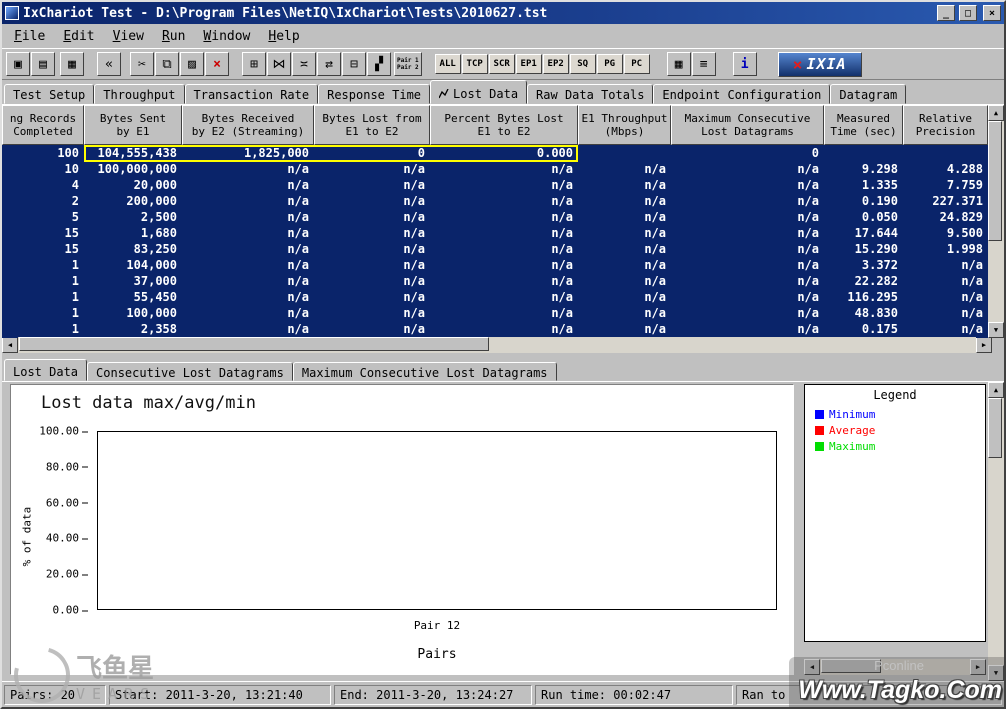 The width and height of the screenshot is (1006, 709). What do you see at coordinates (190, 371) in the screenshot?
I see `tab-consecutive-lost-datagrams: Consecutive Lost Datagrams` at bounding box center [190, 371].